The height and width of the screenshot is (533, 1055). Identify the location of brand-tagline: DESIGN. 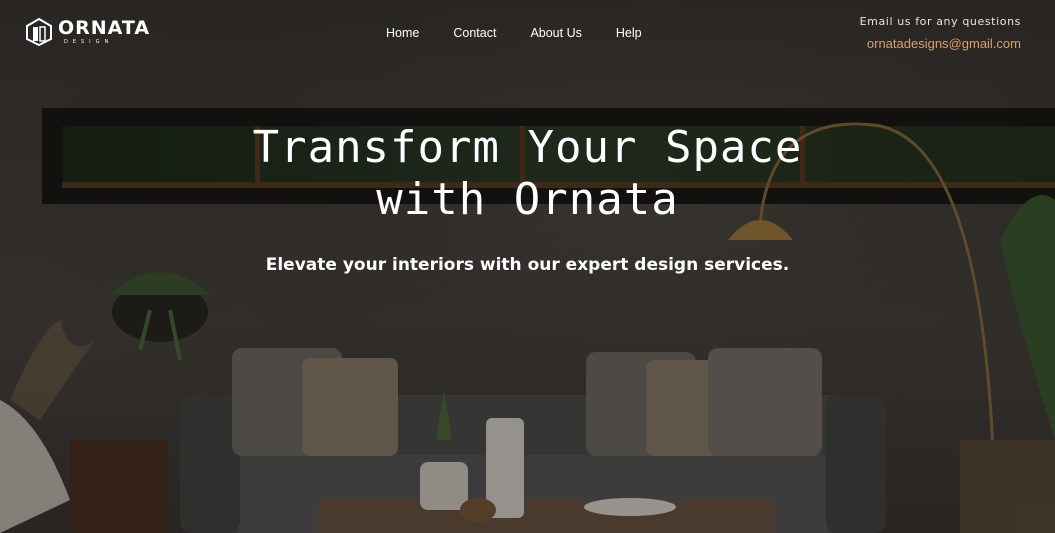
(89, 42).